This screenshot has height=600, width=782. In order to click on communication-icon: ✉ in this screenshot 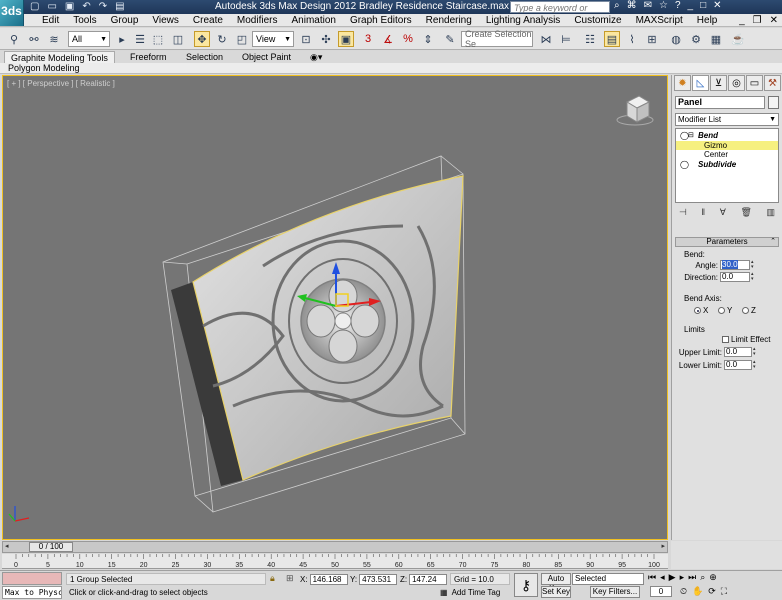, I will do `click(648, 5)`.